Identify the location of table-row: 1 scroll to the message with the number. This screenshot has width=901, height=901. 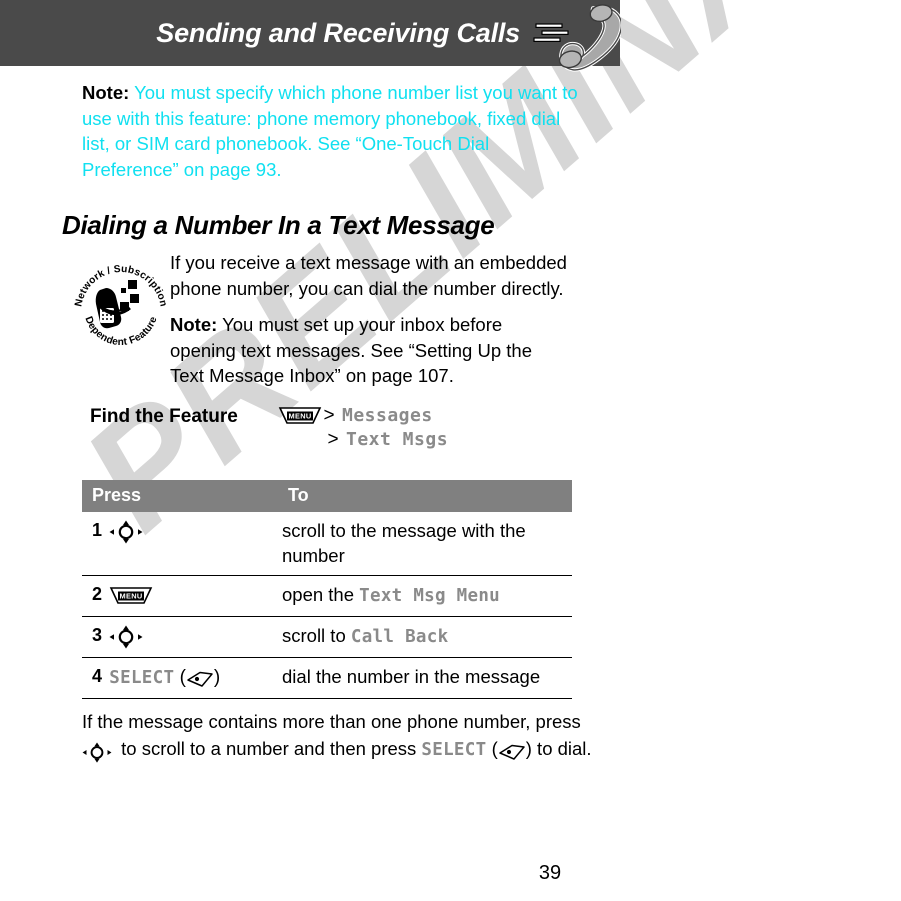
(327, 544).